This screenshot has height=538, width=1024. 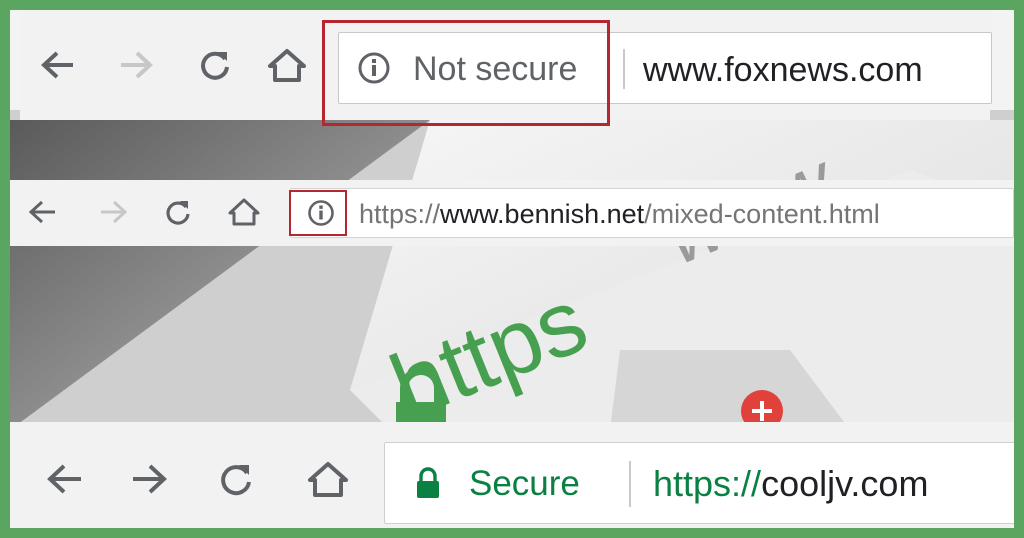 What do you see at coordinates (783, 70) in the screenshot?
I see `url-text-1: www.foxnews.com` at bounding box center [783, 70].